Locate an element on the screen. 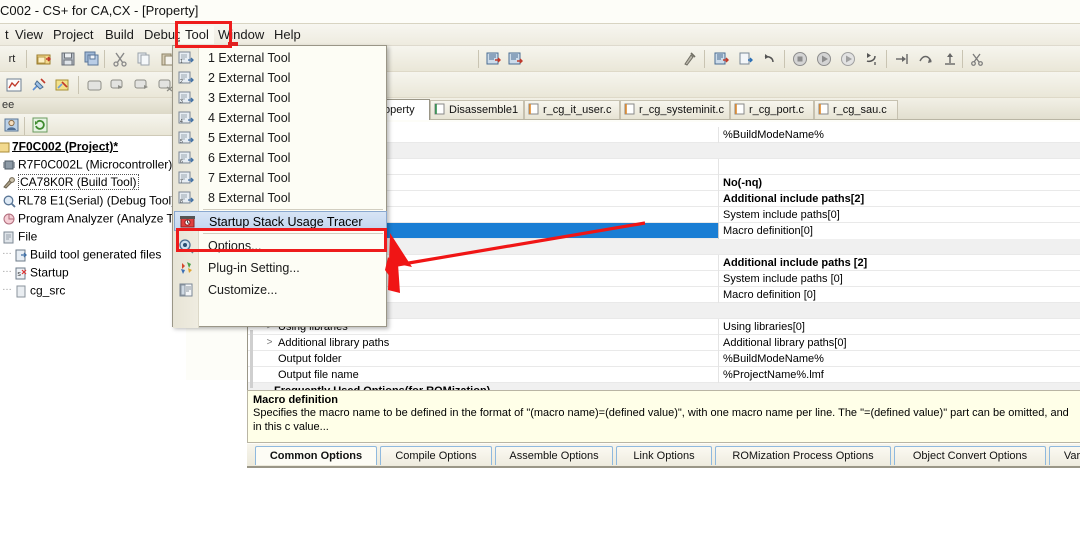 The height and width of the screenshot is (540, 1080). start-label: rt is located at coordinates (12, 59).